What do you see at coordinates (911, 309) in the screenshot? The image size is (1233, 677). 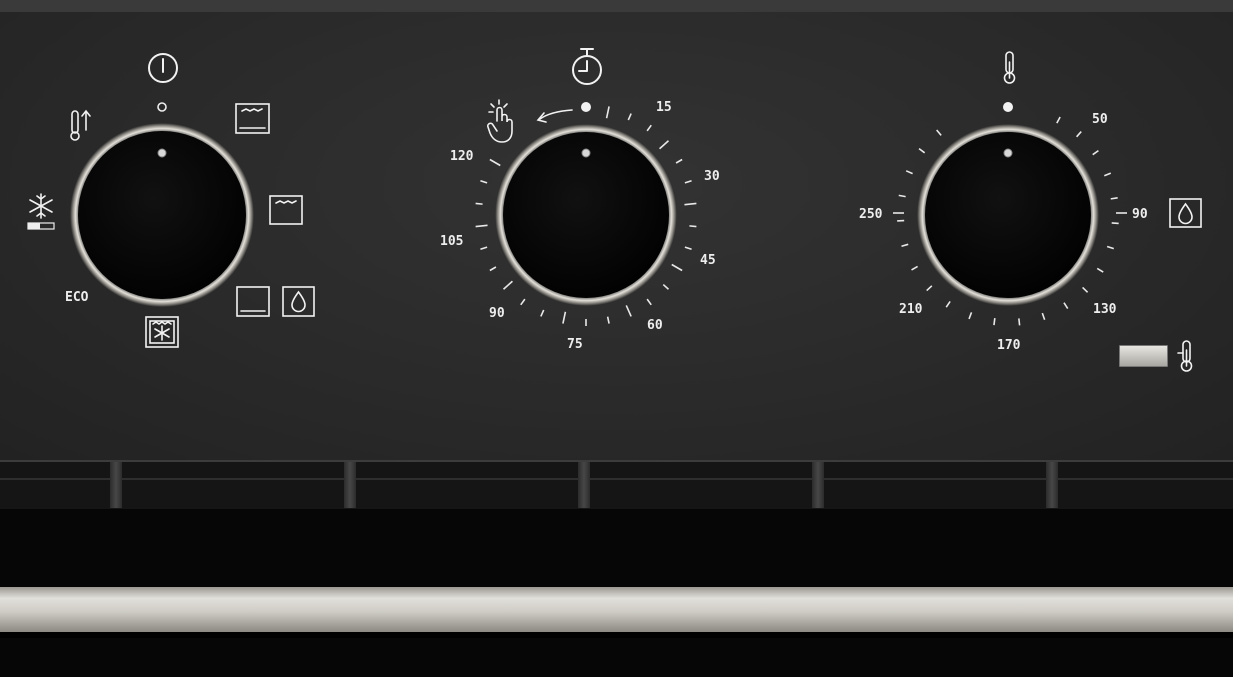 I see `temp-label-210: 210` at bounding box center [911, 309].